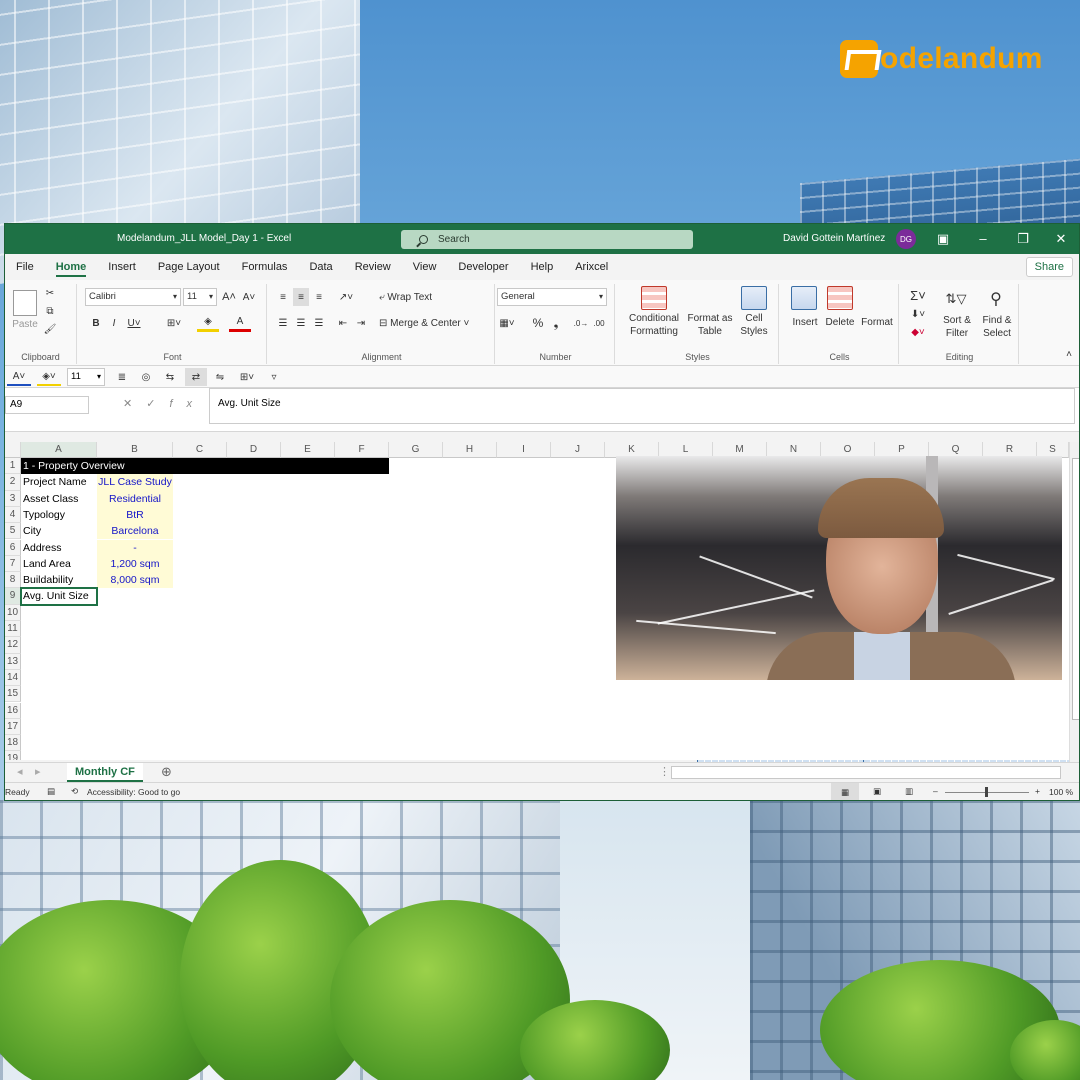 The width and height of the screenshot is (1080, 1080). Describe the element at coordinates (208, 323) in the screenshot. I see `fill-color-icon: ◈` at that location.